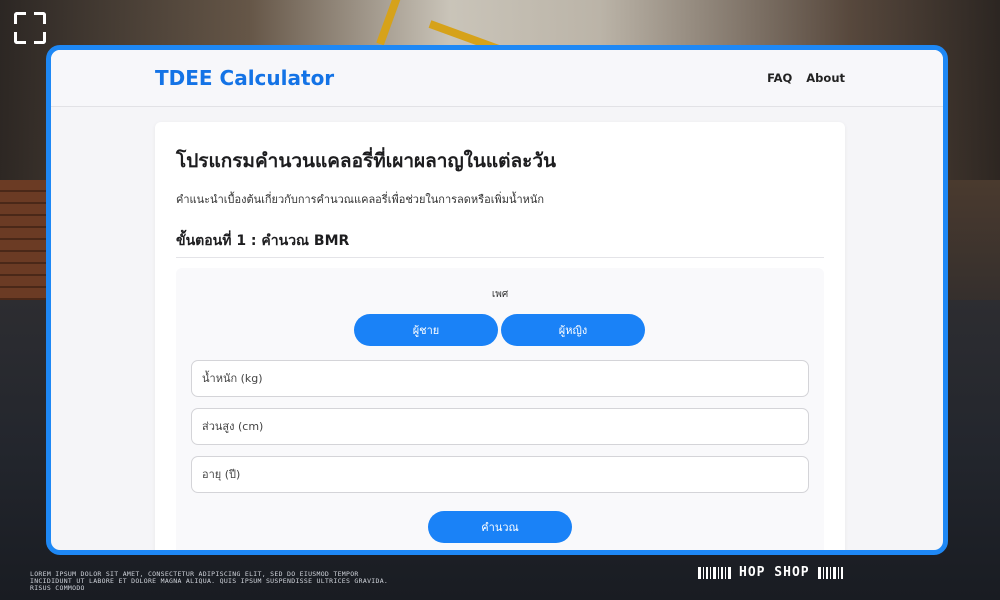 The image size is (1000, 600). I want to click on nav-link-faq: FAQ, so click(779, 78).